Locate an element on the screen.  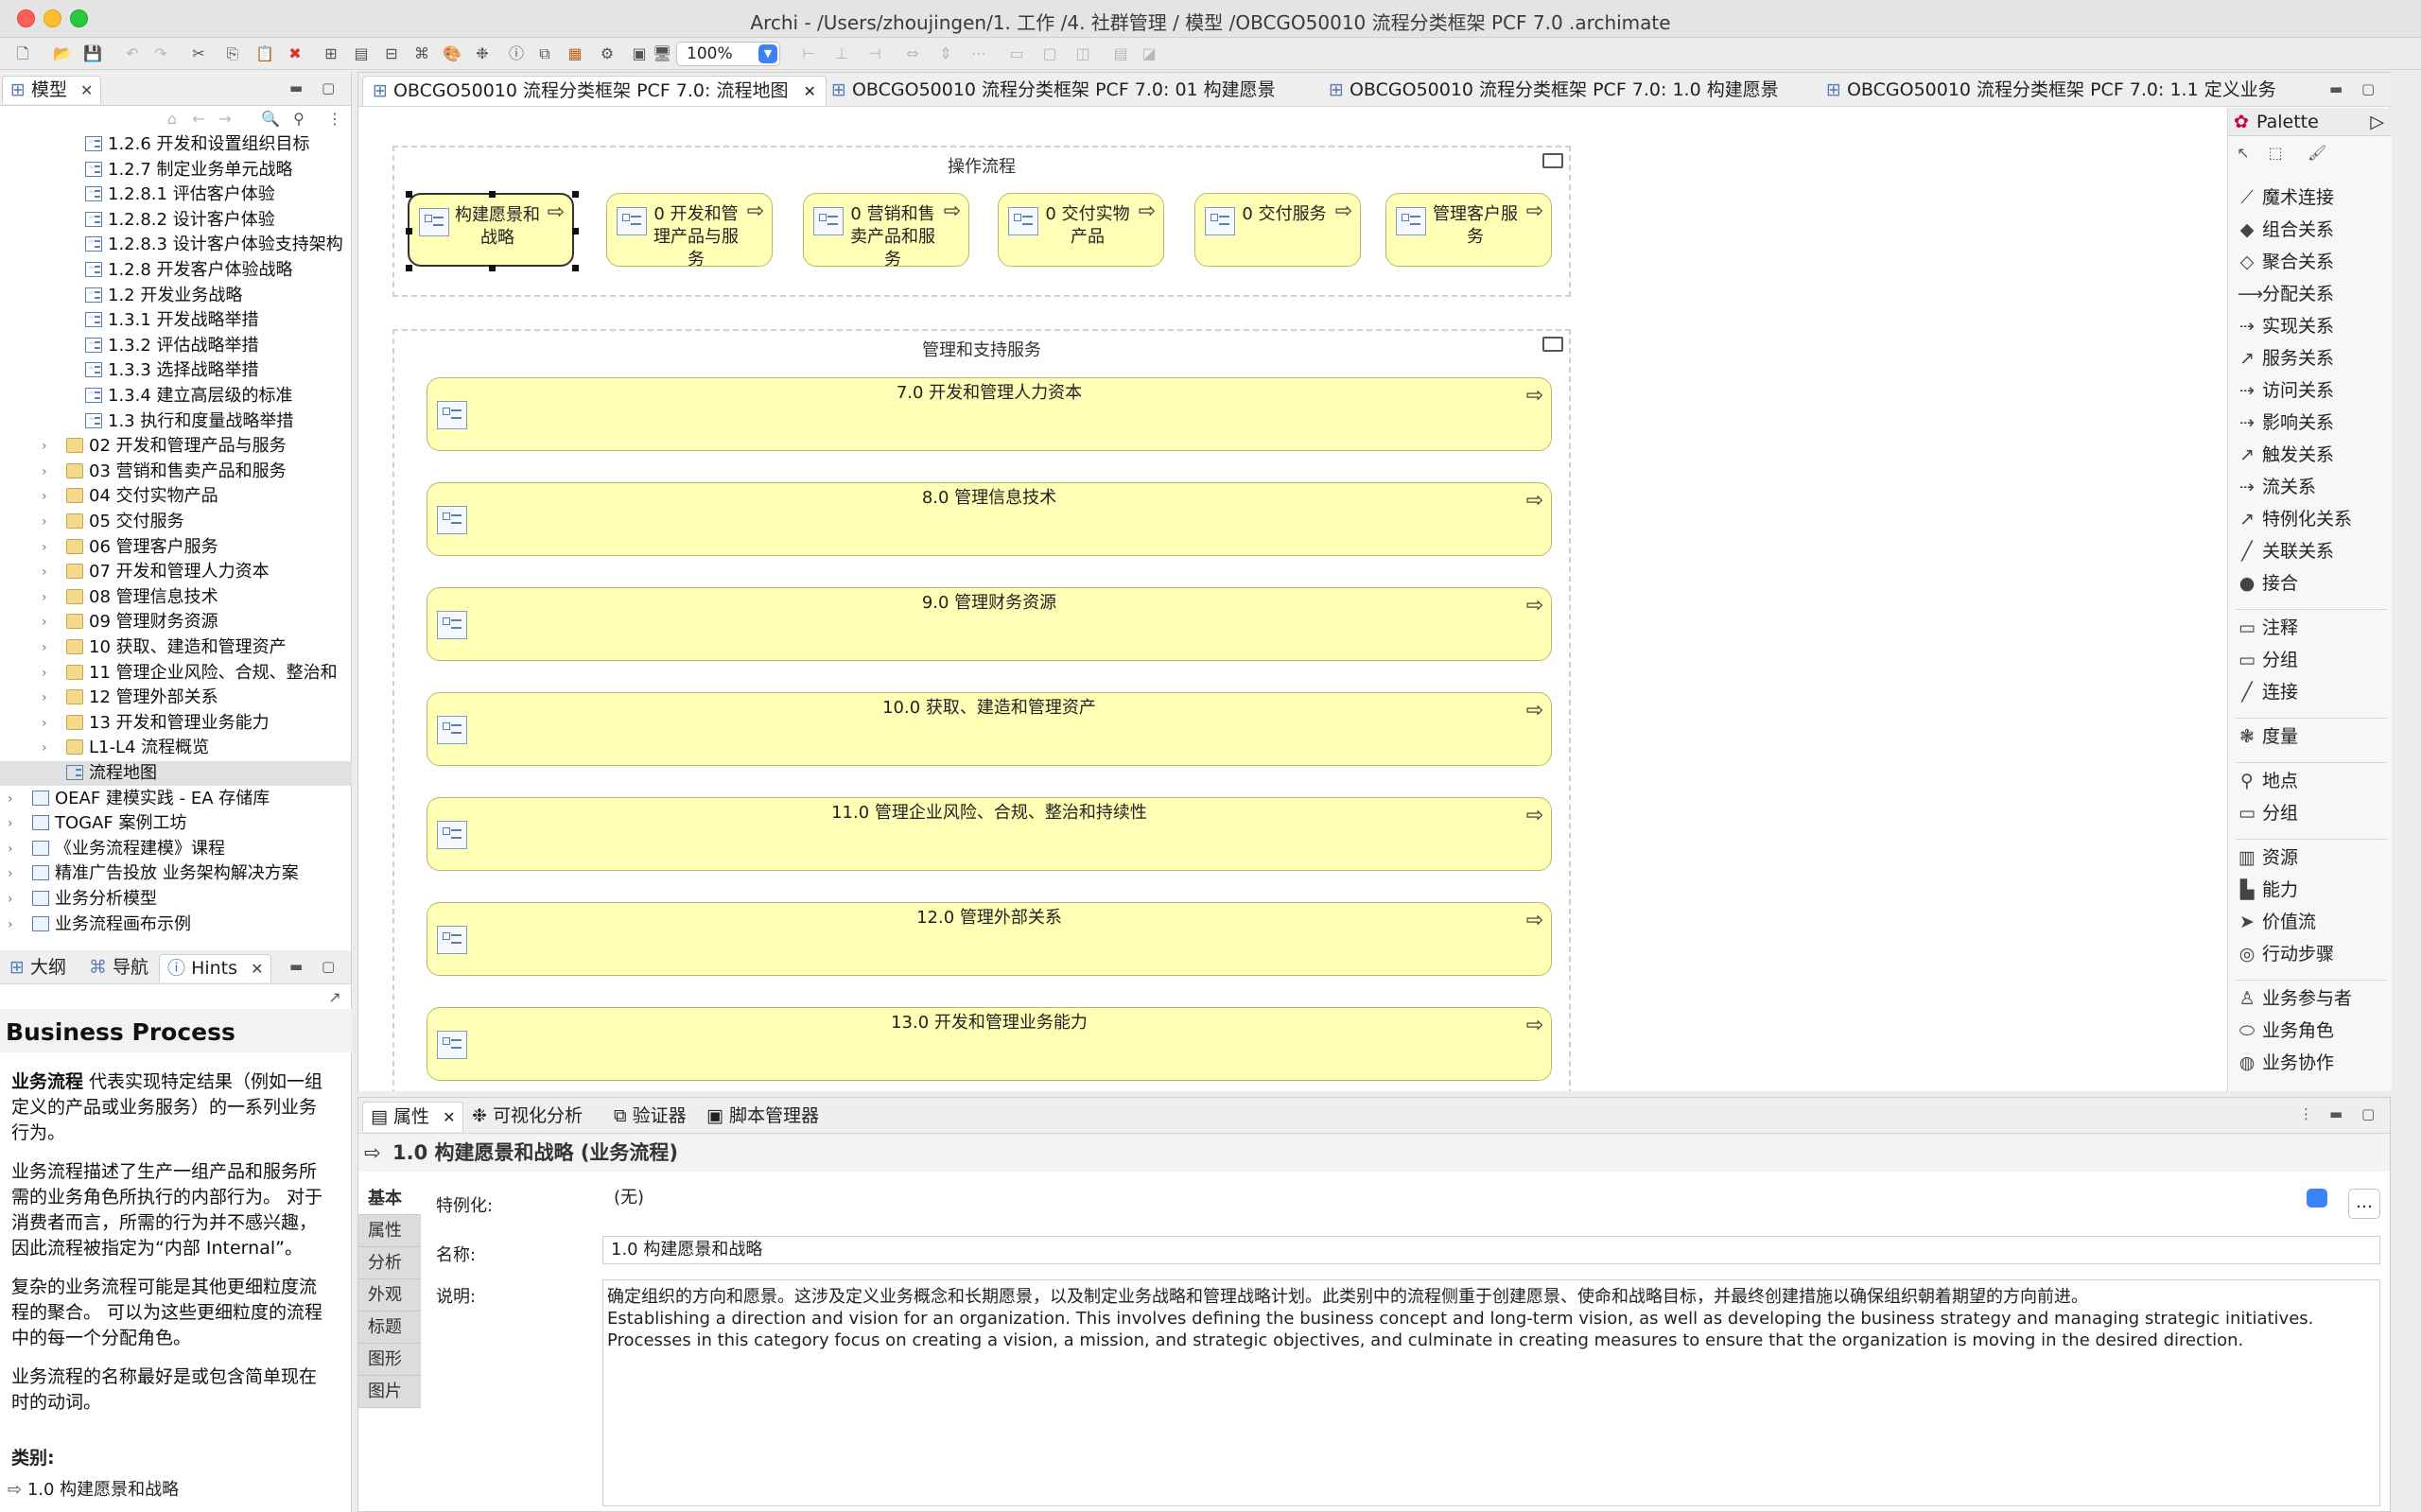
palette-item: ⟋ 魔术连接 is located at coordinates (2286, 198).